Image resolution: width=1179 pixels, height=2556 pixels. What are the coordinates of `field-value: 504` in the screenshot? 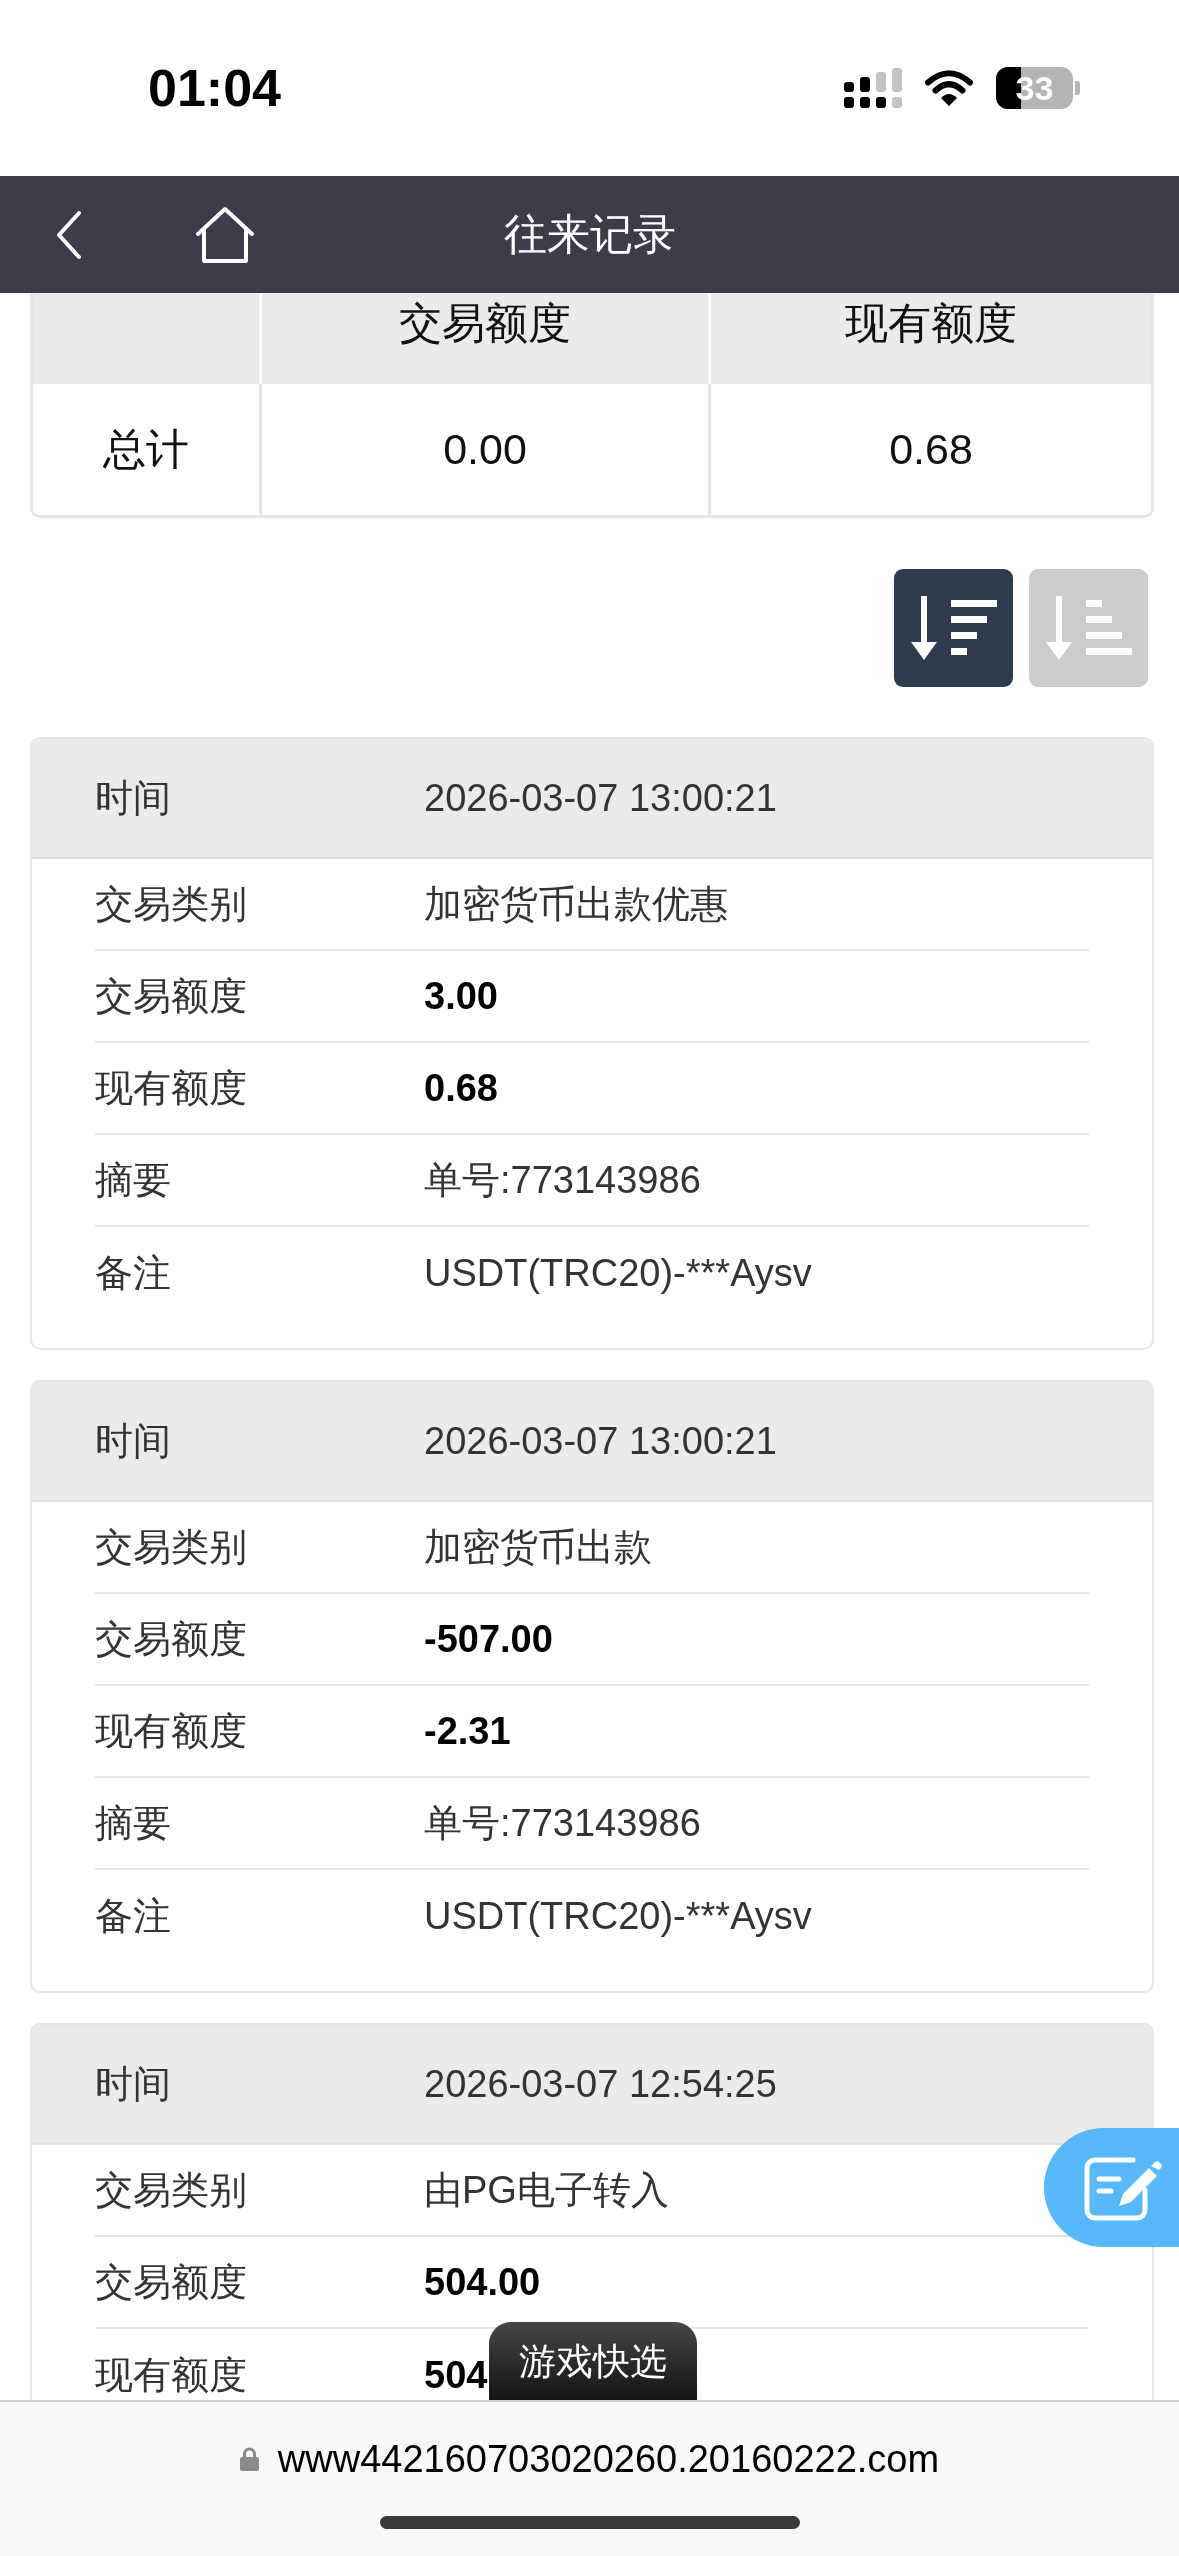 It's located at (456, 2375).